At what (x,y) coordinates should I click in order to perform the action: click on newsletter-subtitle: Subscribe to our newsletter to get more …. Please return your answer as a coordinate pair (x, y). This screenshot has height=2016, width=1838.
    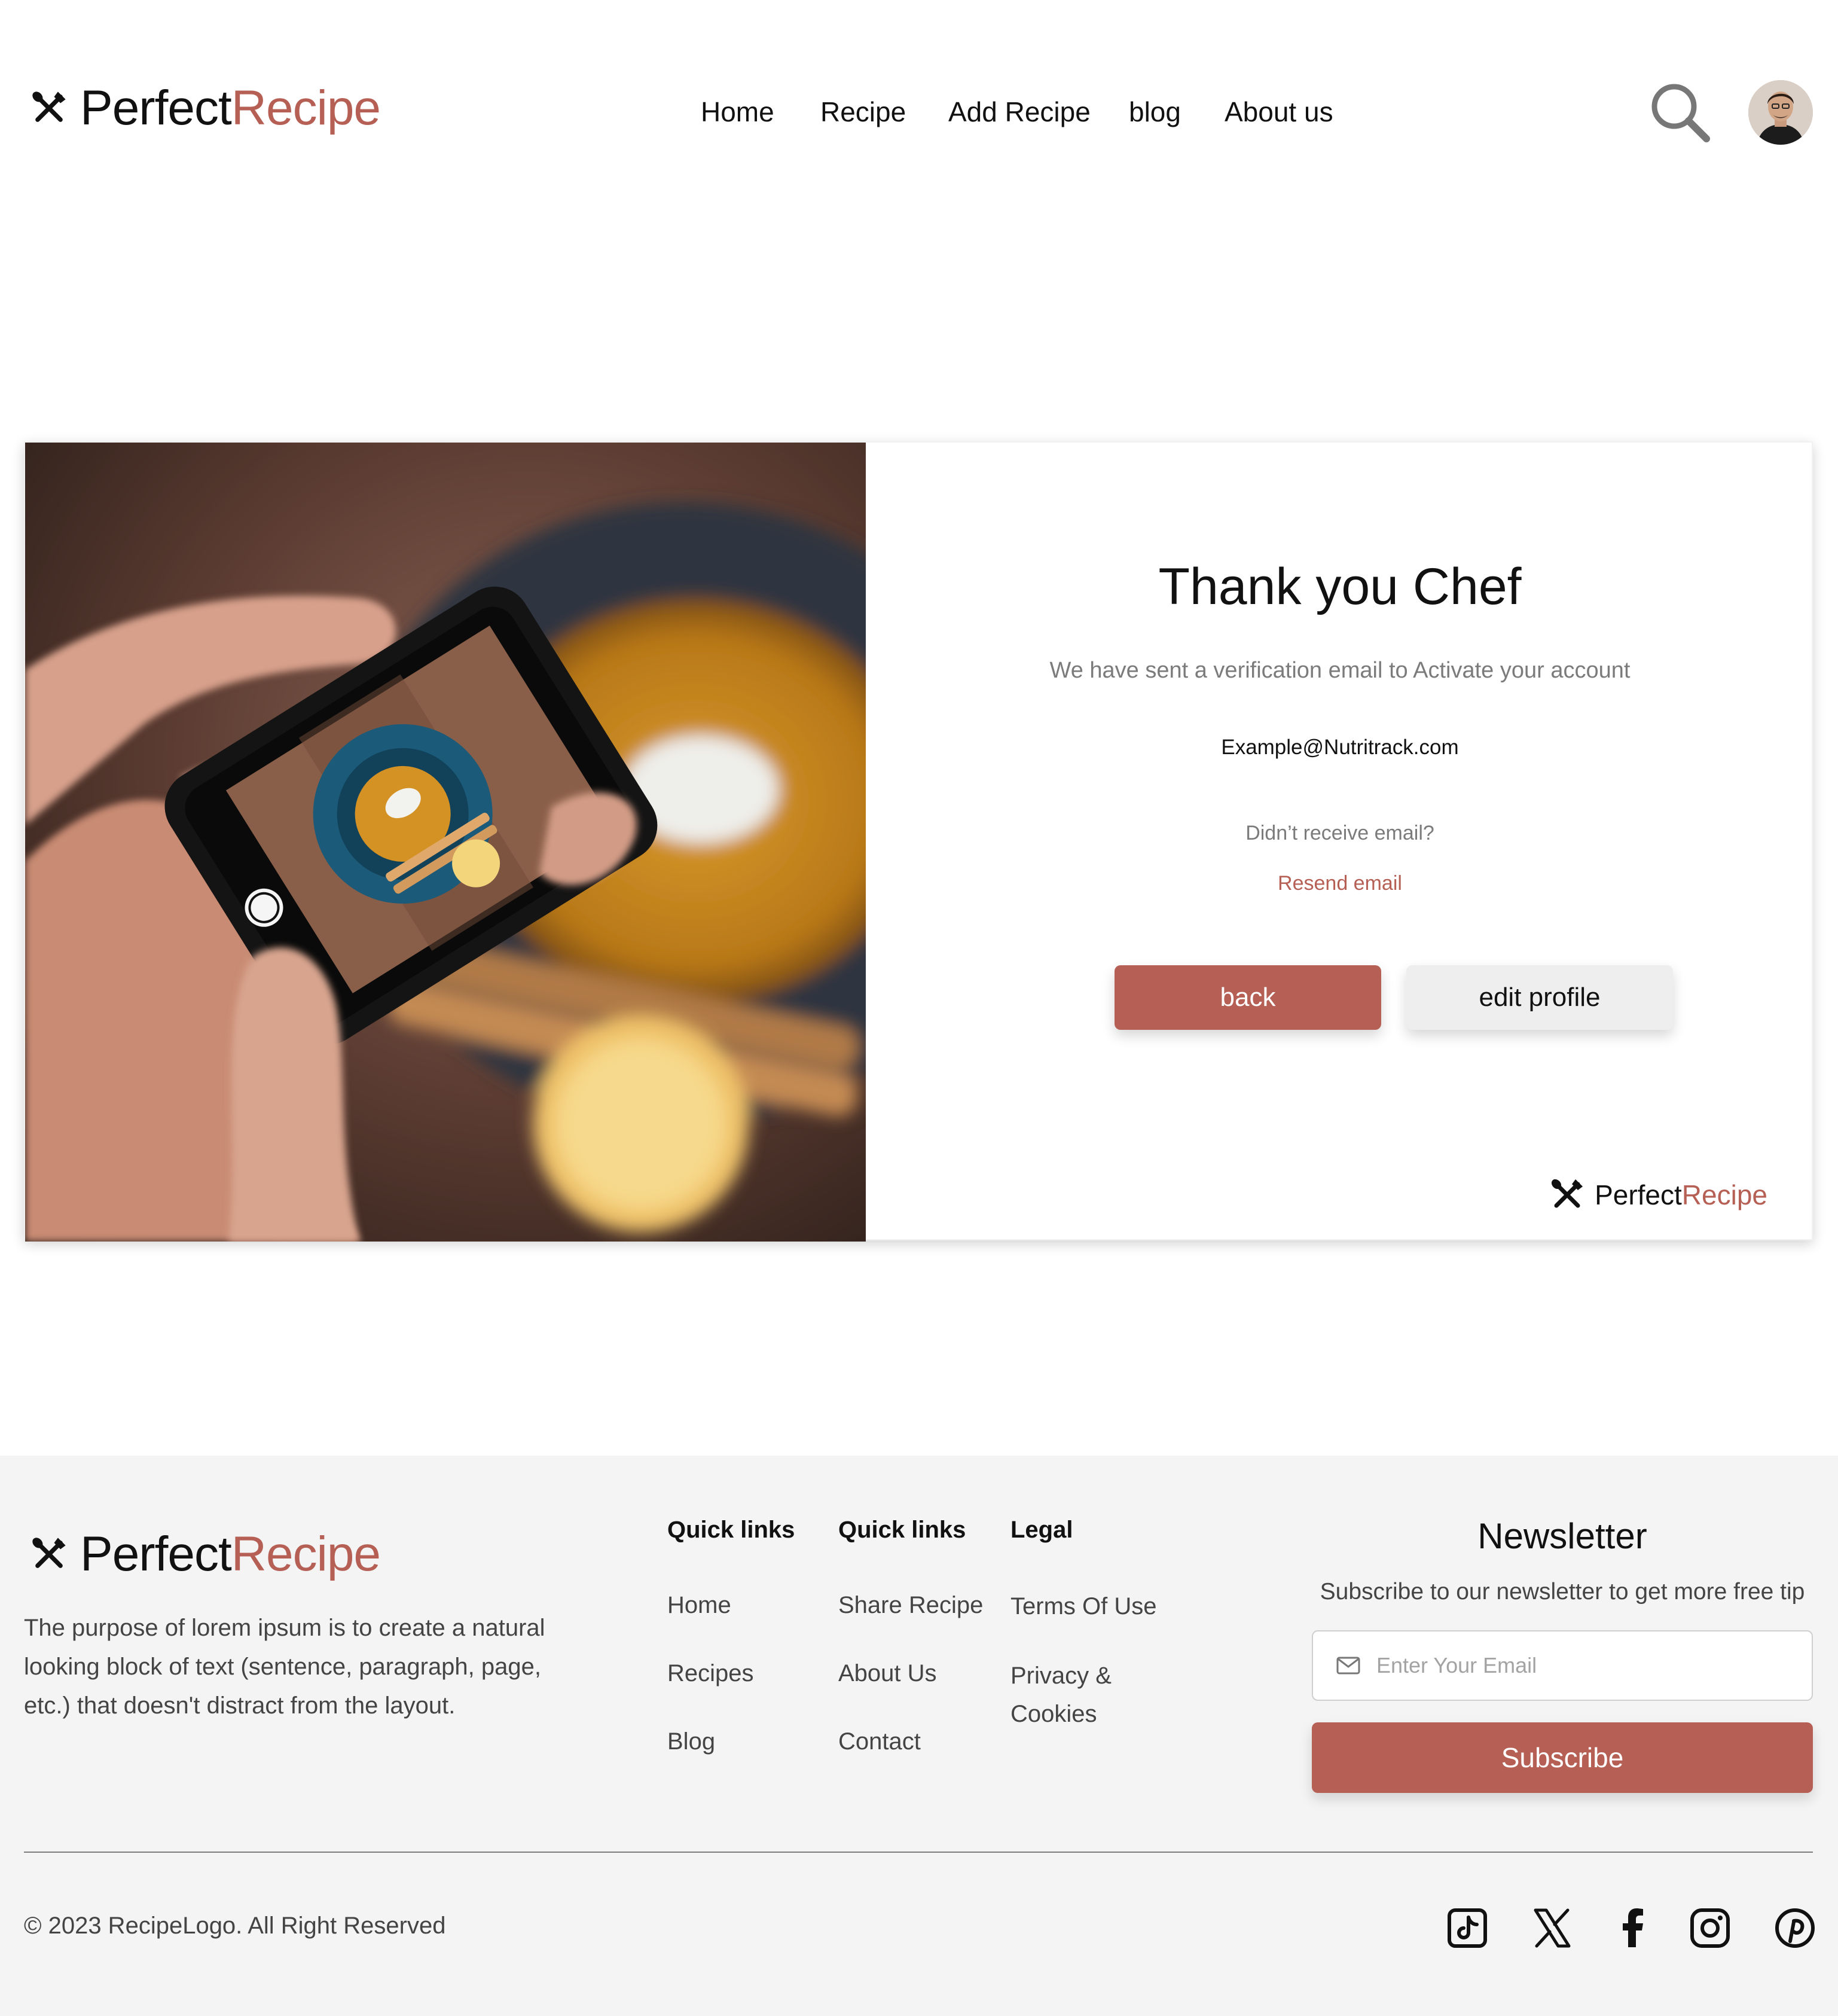
    Looking at the image, I should click on (1562, 1592).